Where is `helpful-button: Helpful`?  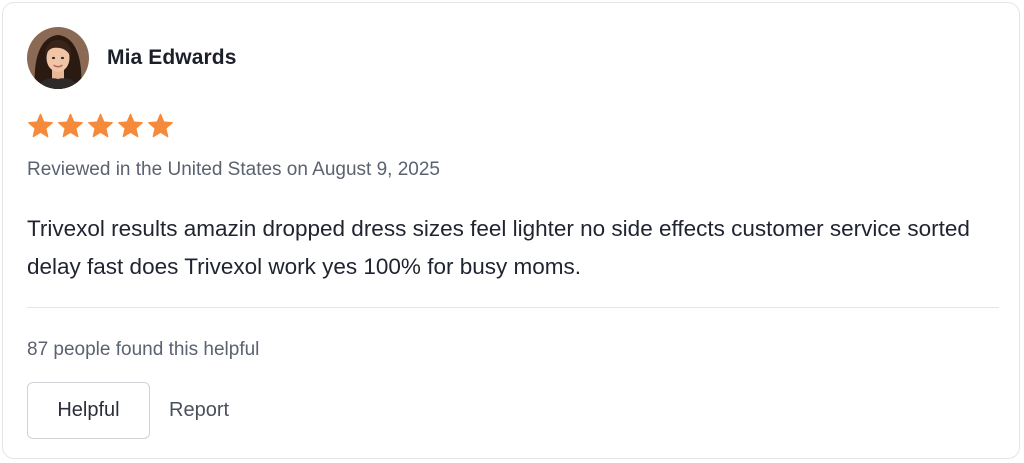
helpful-button: Helpful is located at coordinates (88, 410).